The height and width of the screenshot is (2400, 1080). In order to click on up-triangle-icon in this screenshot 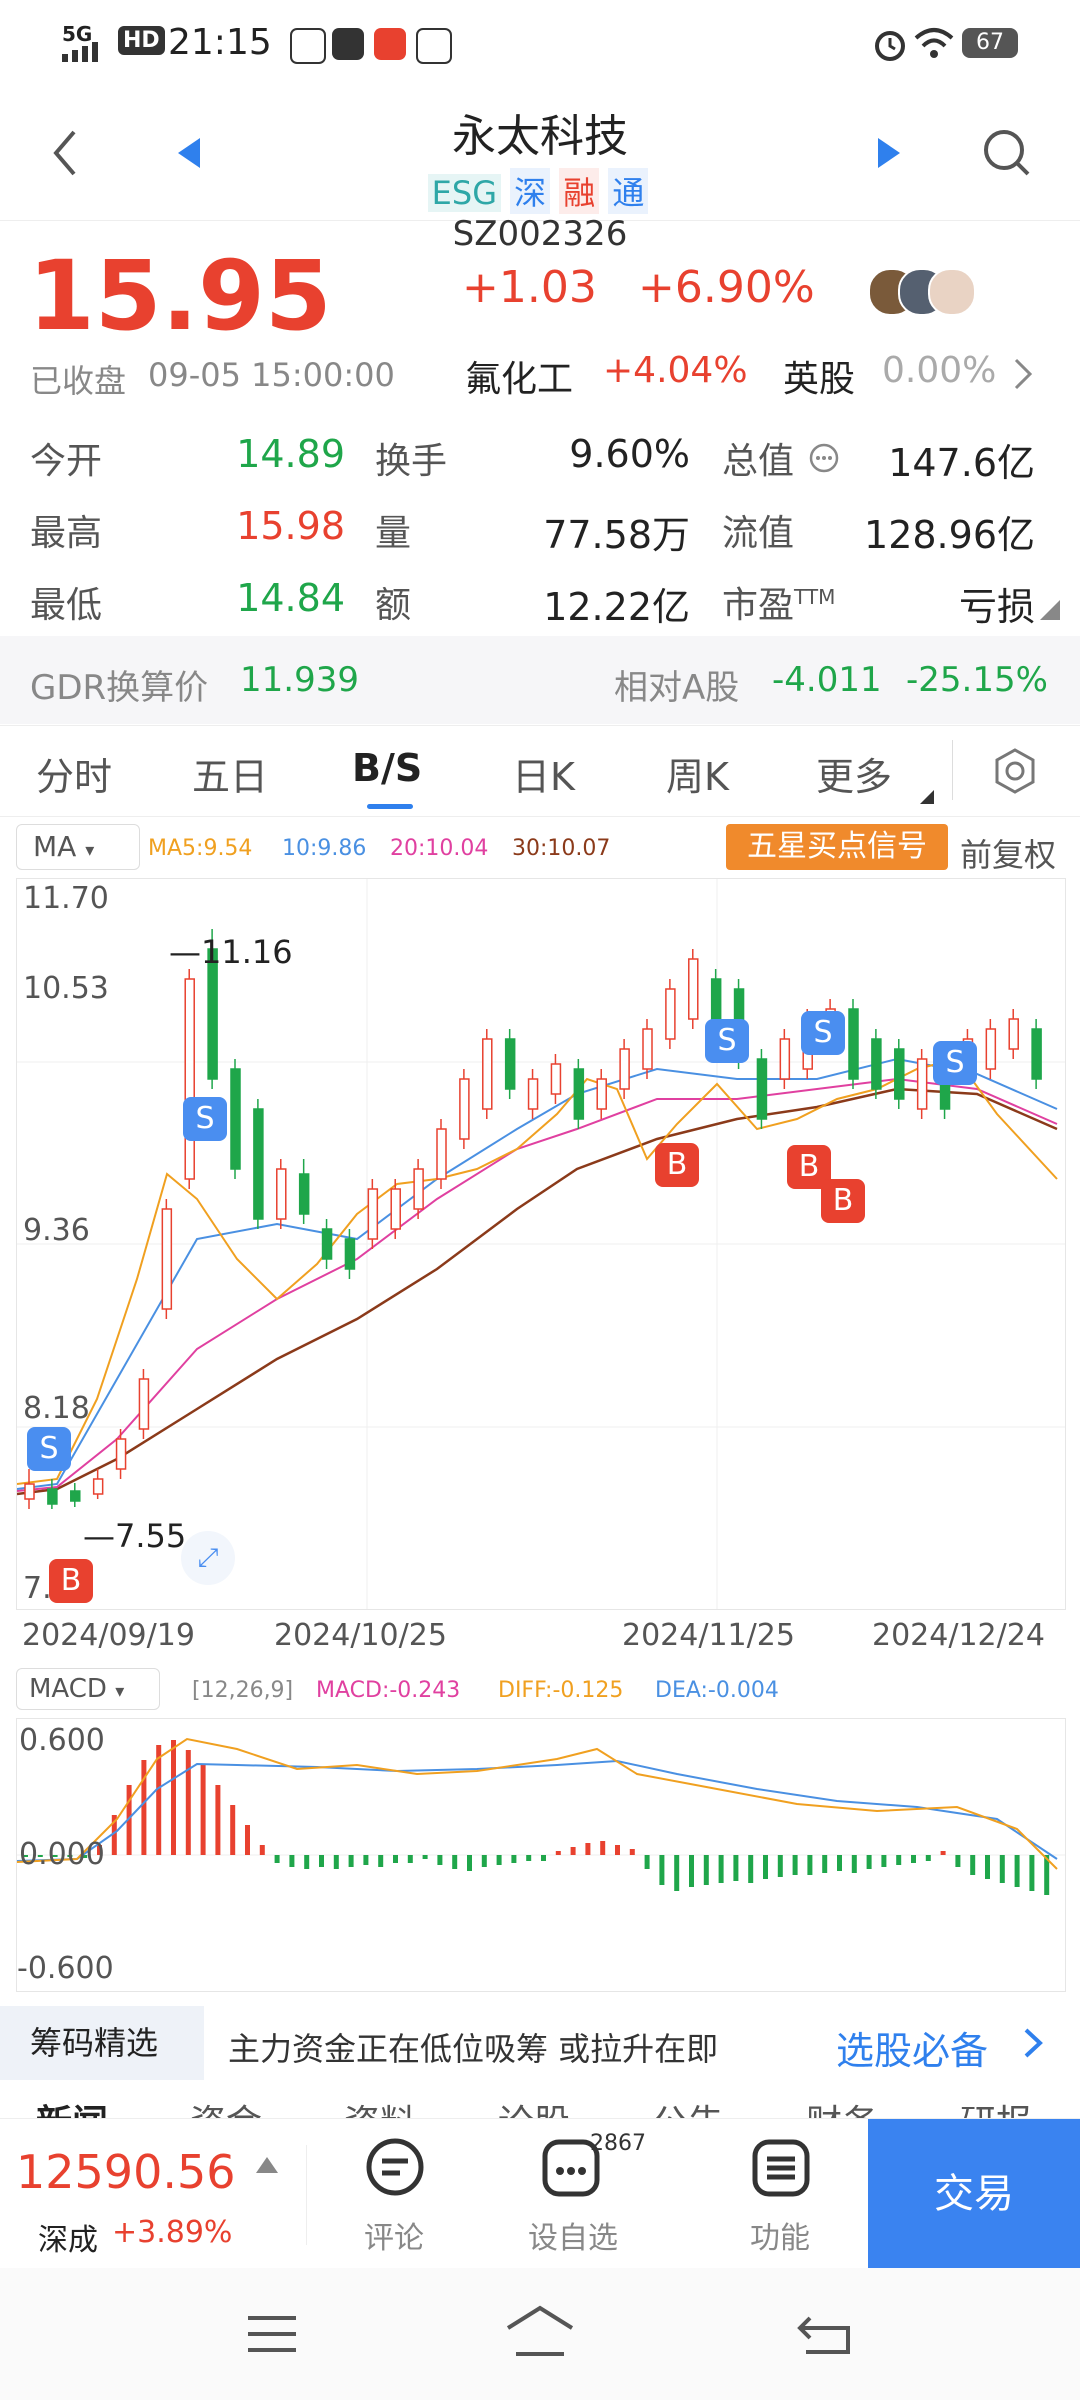, I will do `click(267, 2165)`.